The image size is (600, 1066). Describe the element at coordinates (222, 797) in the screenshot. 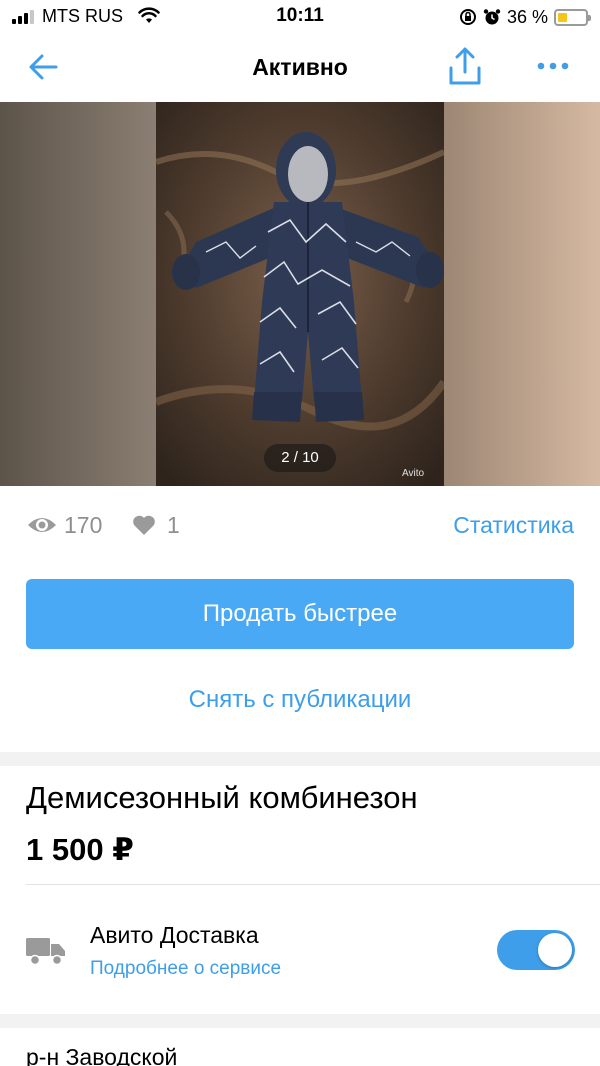

I see `listing-title: Демисезонный комбинезон` at that location.